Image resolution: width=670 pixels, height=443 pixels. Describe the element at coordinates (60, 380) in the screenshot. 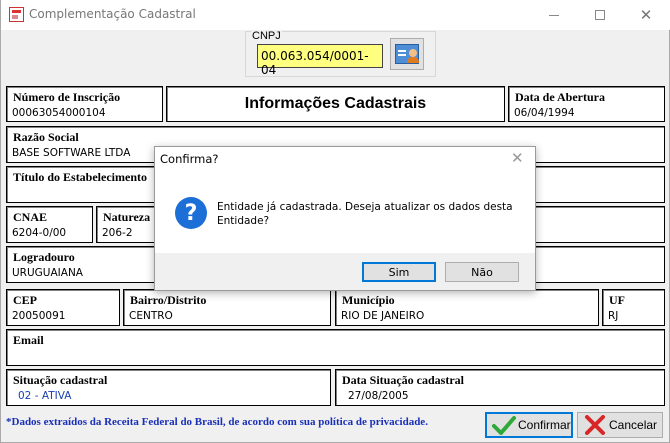

I see `situacao-label: Situação cadastral` at that location.